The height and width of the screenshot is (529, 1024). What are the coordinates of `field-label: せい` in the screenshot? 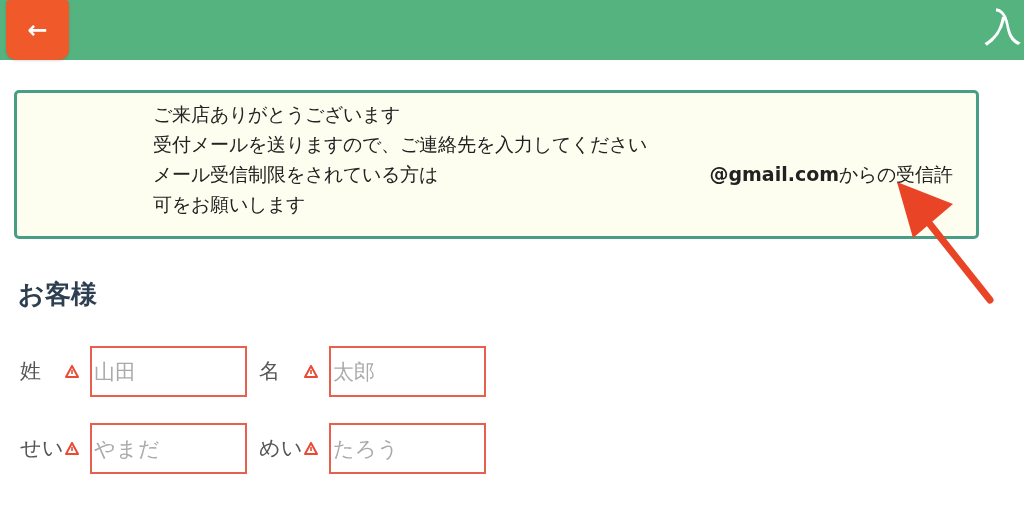 It's located at (42, 448).